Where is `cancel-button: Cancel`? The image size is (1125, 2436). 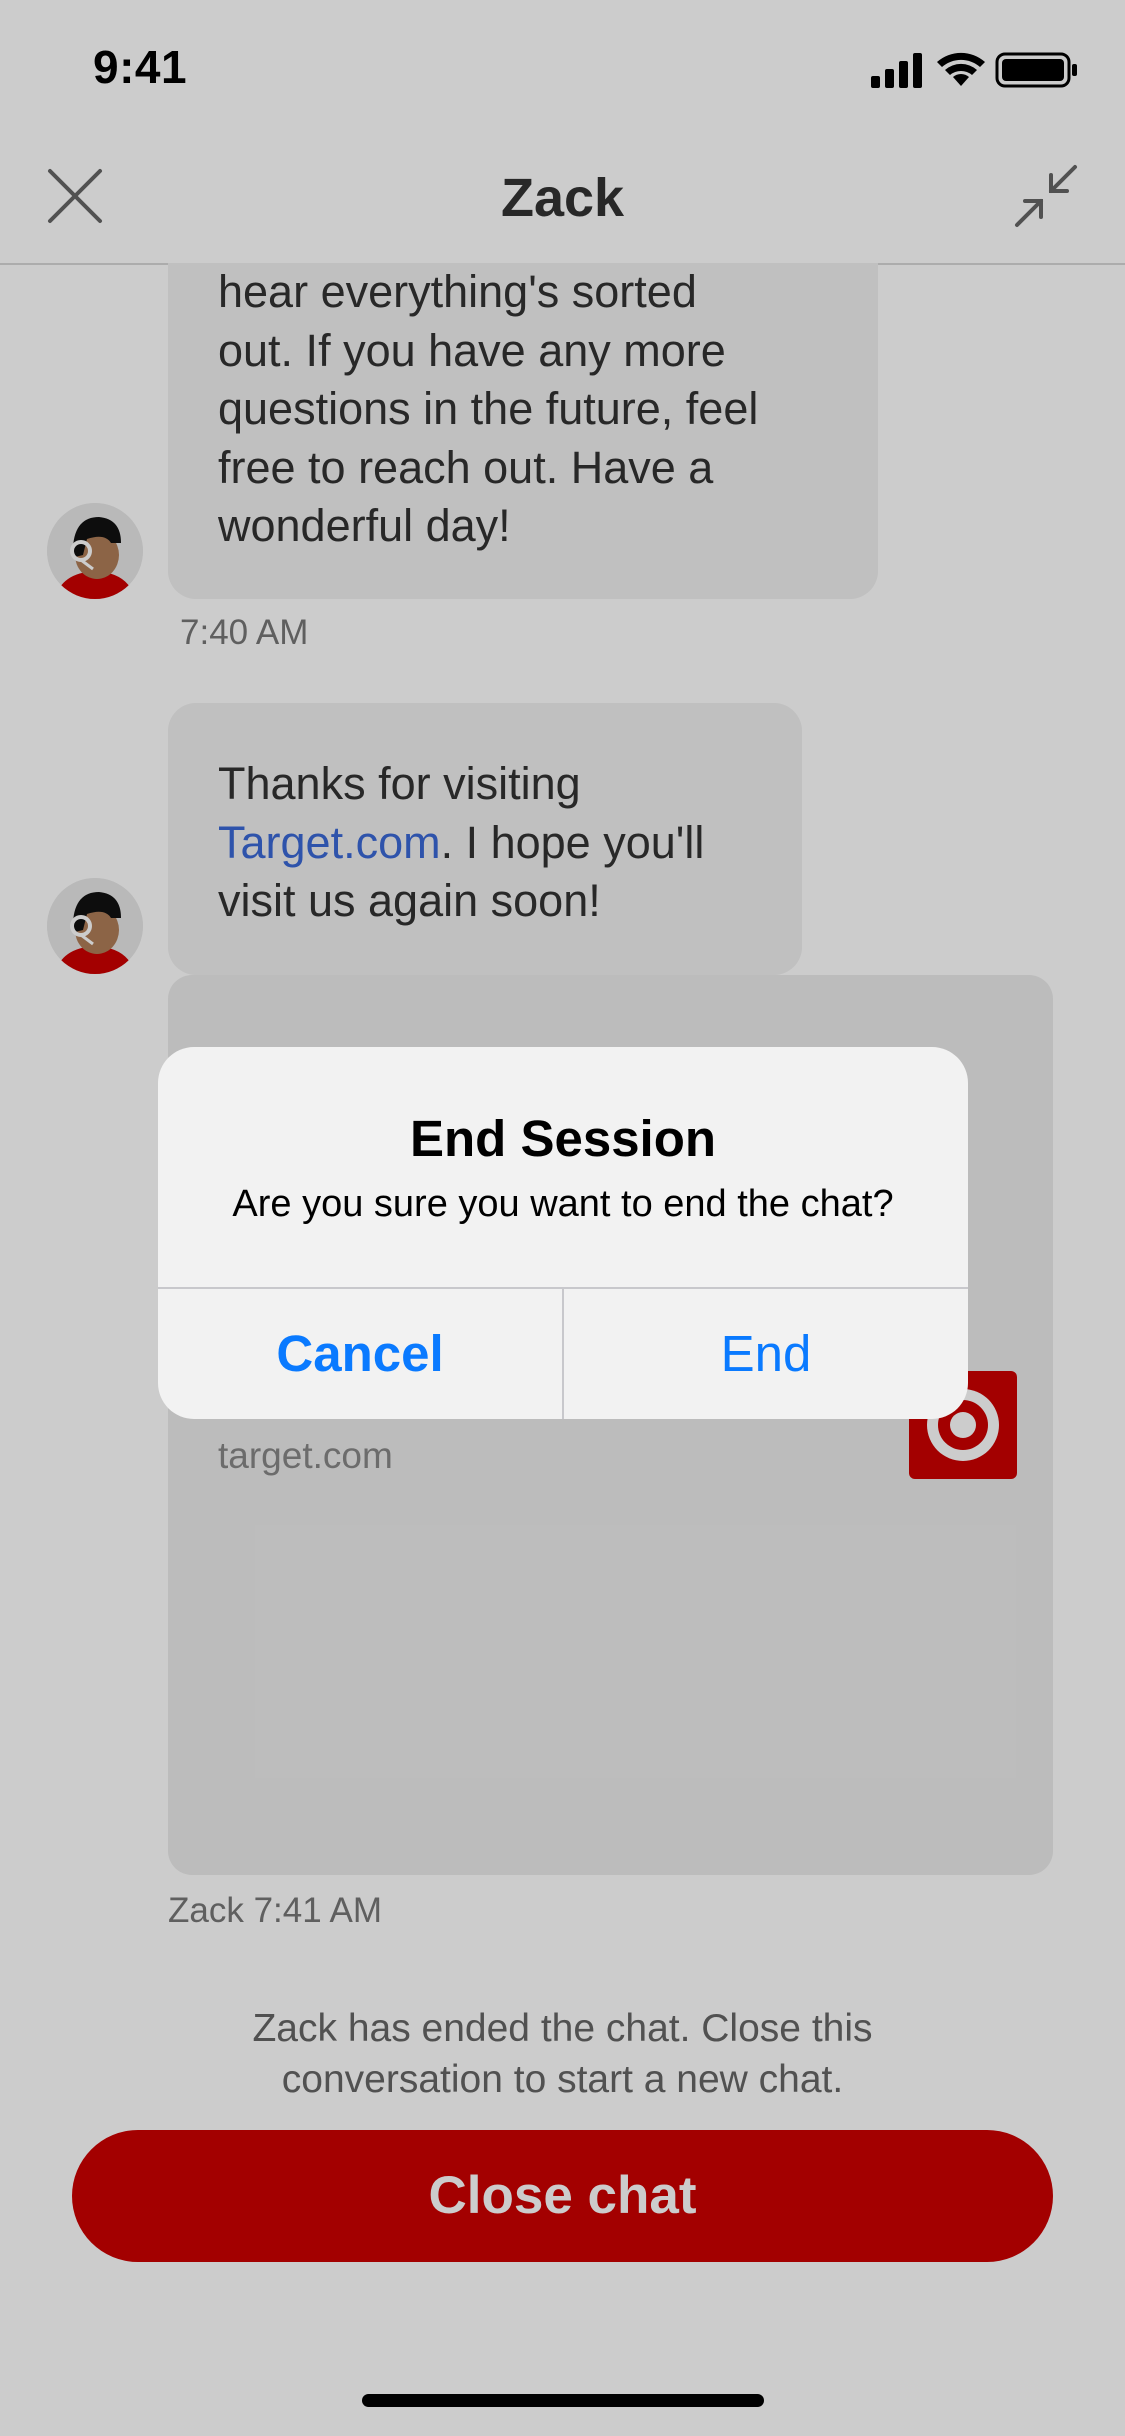 cancel-button: Cancel is located at coordinates (360, 1354).